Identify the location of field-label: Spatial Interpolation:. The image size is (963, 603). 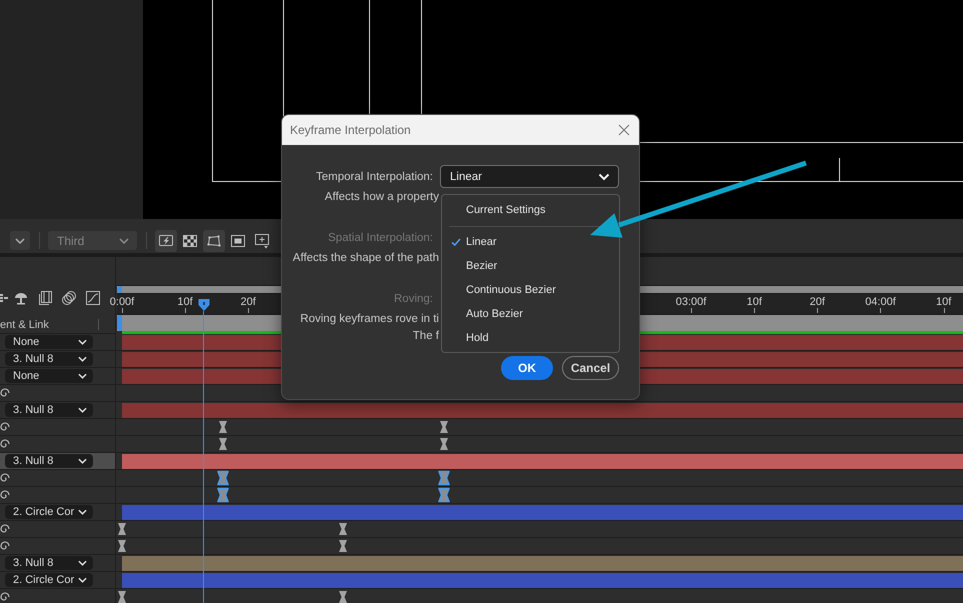
(380, 238).